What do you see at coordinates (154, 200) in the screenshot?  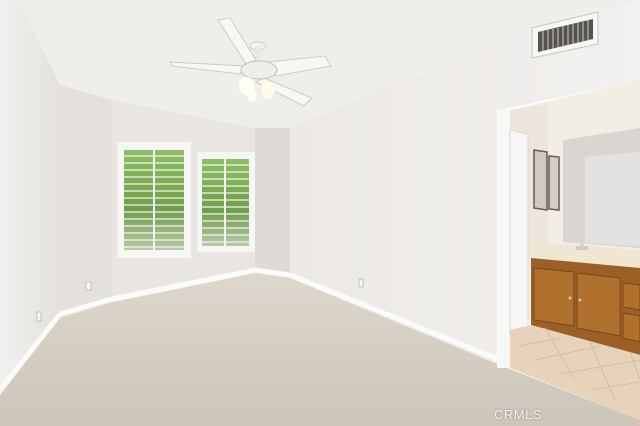 I see `window-left` at bounding box center [154, 200].